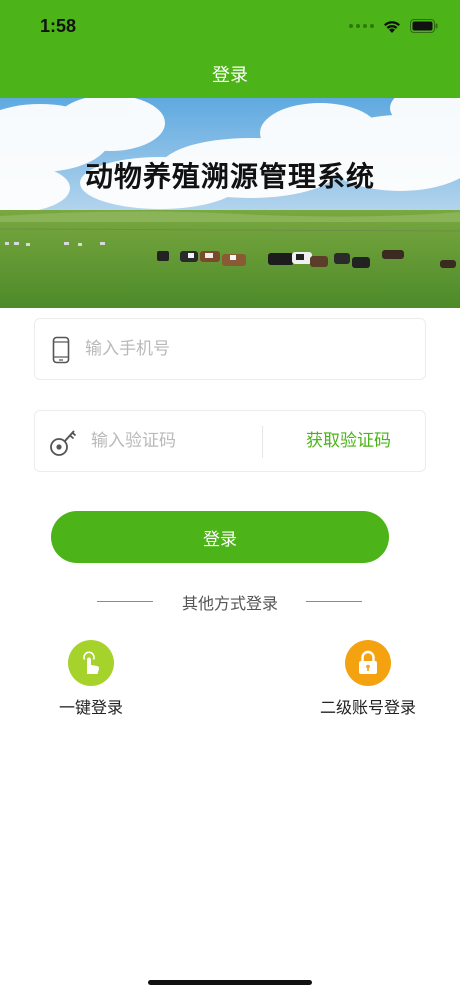 The height and width of the screenshot is (996, 460). Describe the element at coordinates (348, 441) in the screenshot. I see `get-code-button: 获取验证码` at that location.